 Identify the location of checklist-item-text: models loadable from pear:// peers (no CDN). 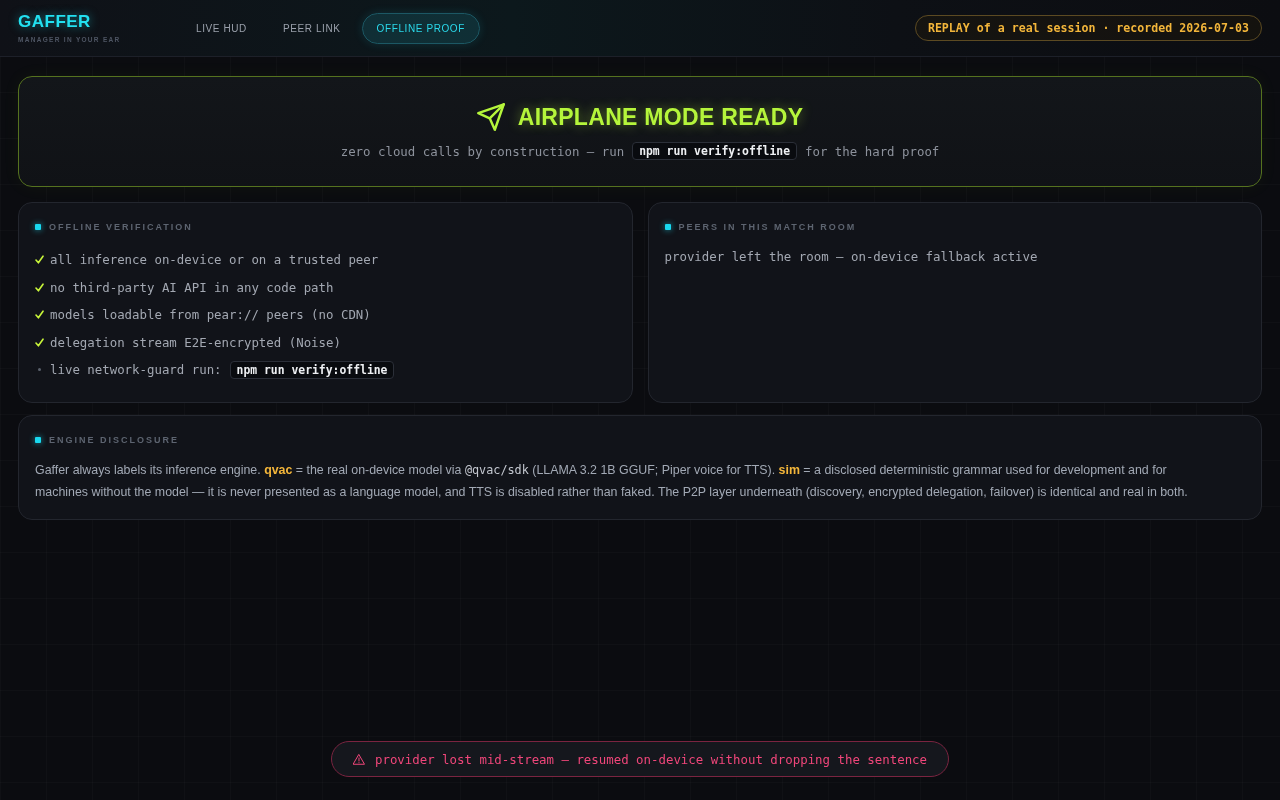
(210, 315).